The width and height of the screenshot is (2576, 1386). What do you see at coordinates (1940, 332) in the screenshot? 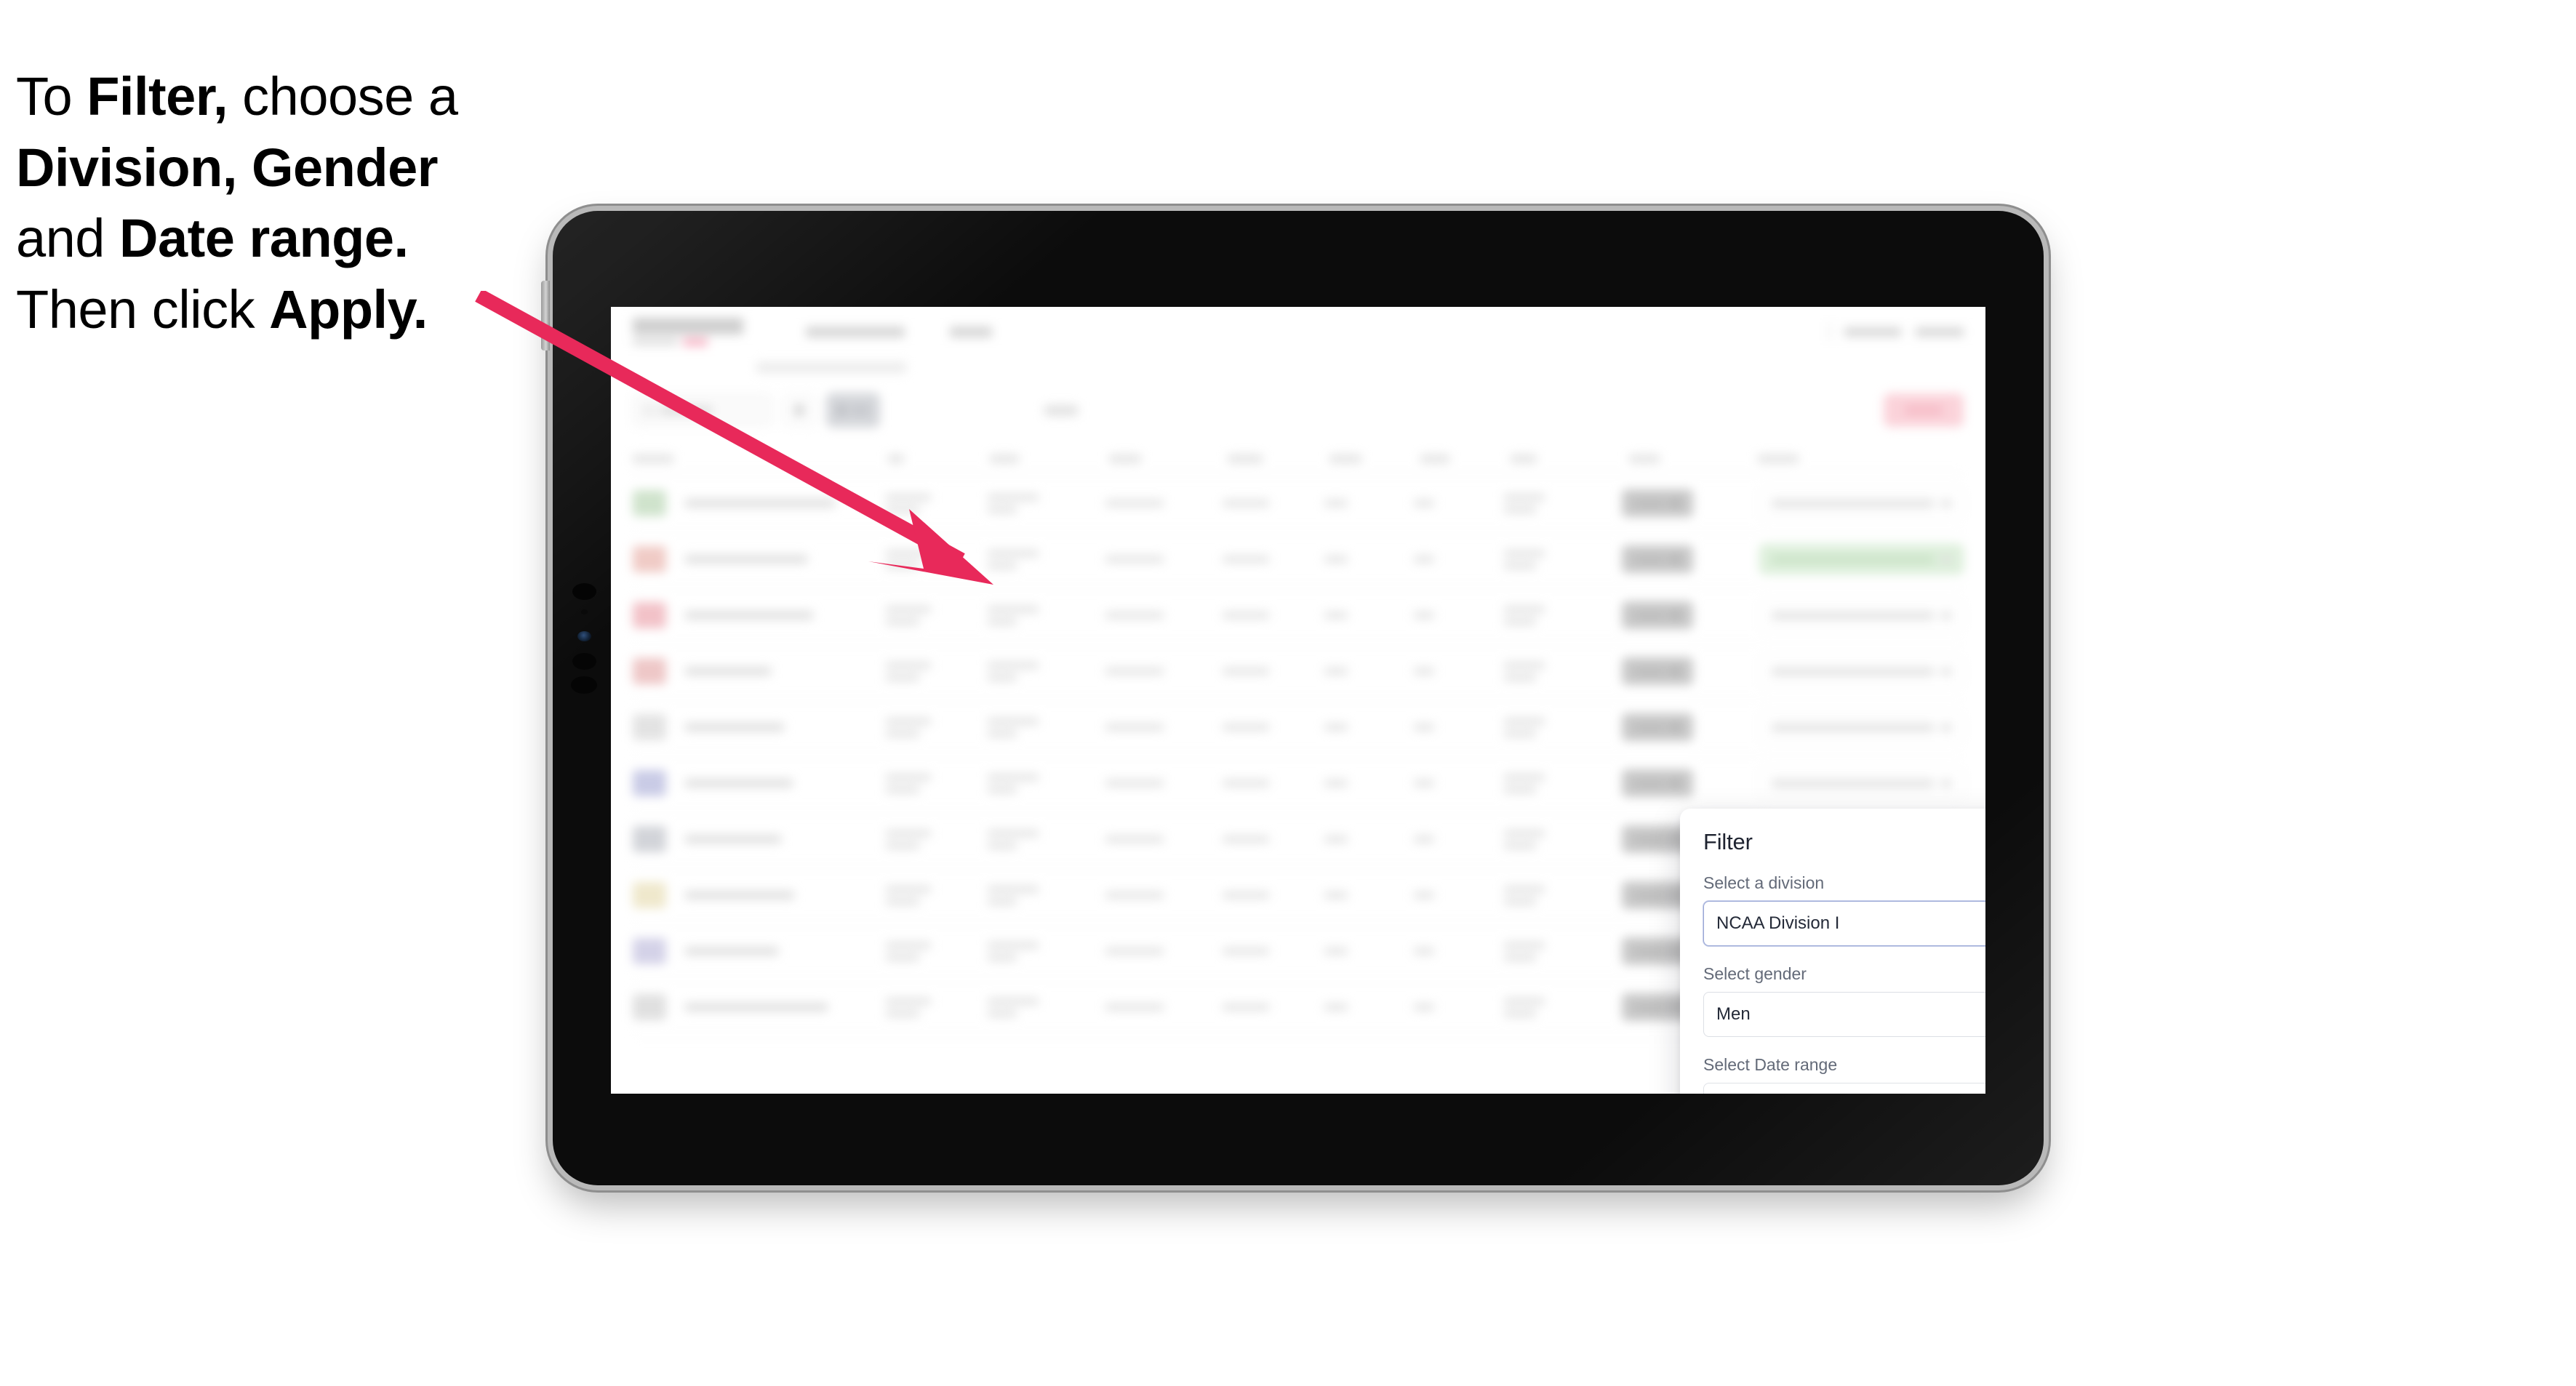
I see `sign-out-button` at bounding box center [1940, 332].